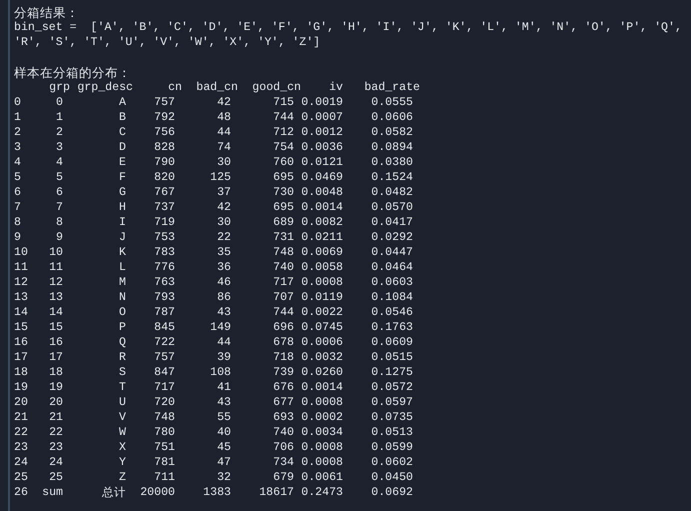 This screenshot has height=511, width=691. What do you see at coordinates (322, 417) in the screenshot?
I see `table-cell: 0.0002` at bounding box center [322, 417].